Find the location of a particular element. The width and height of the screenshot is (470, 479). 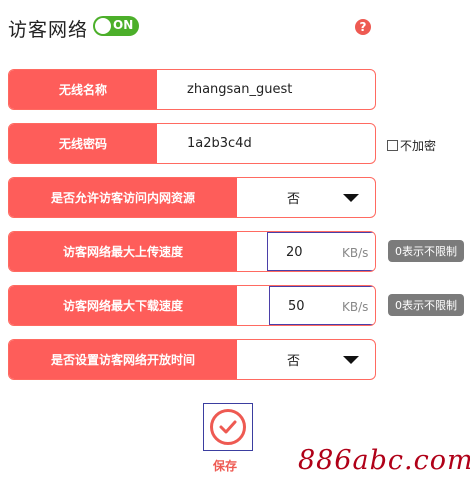

upload-speed-unit: KB/s is located at coordinates (355, 253).